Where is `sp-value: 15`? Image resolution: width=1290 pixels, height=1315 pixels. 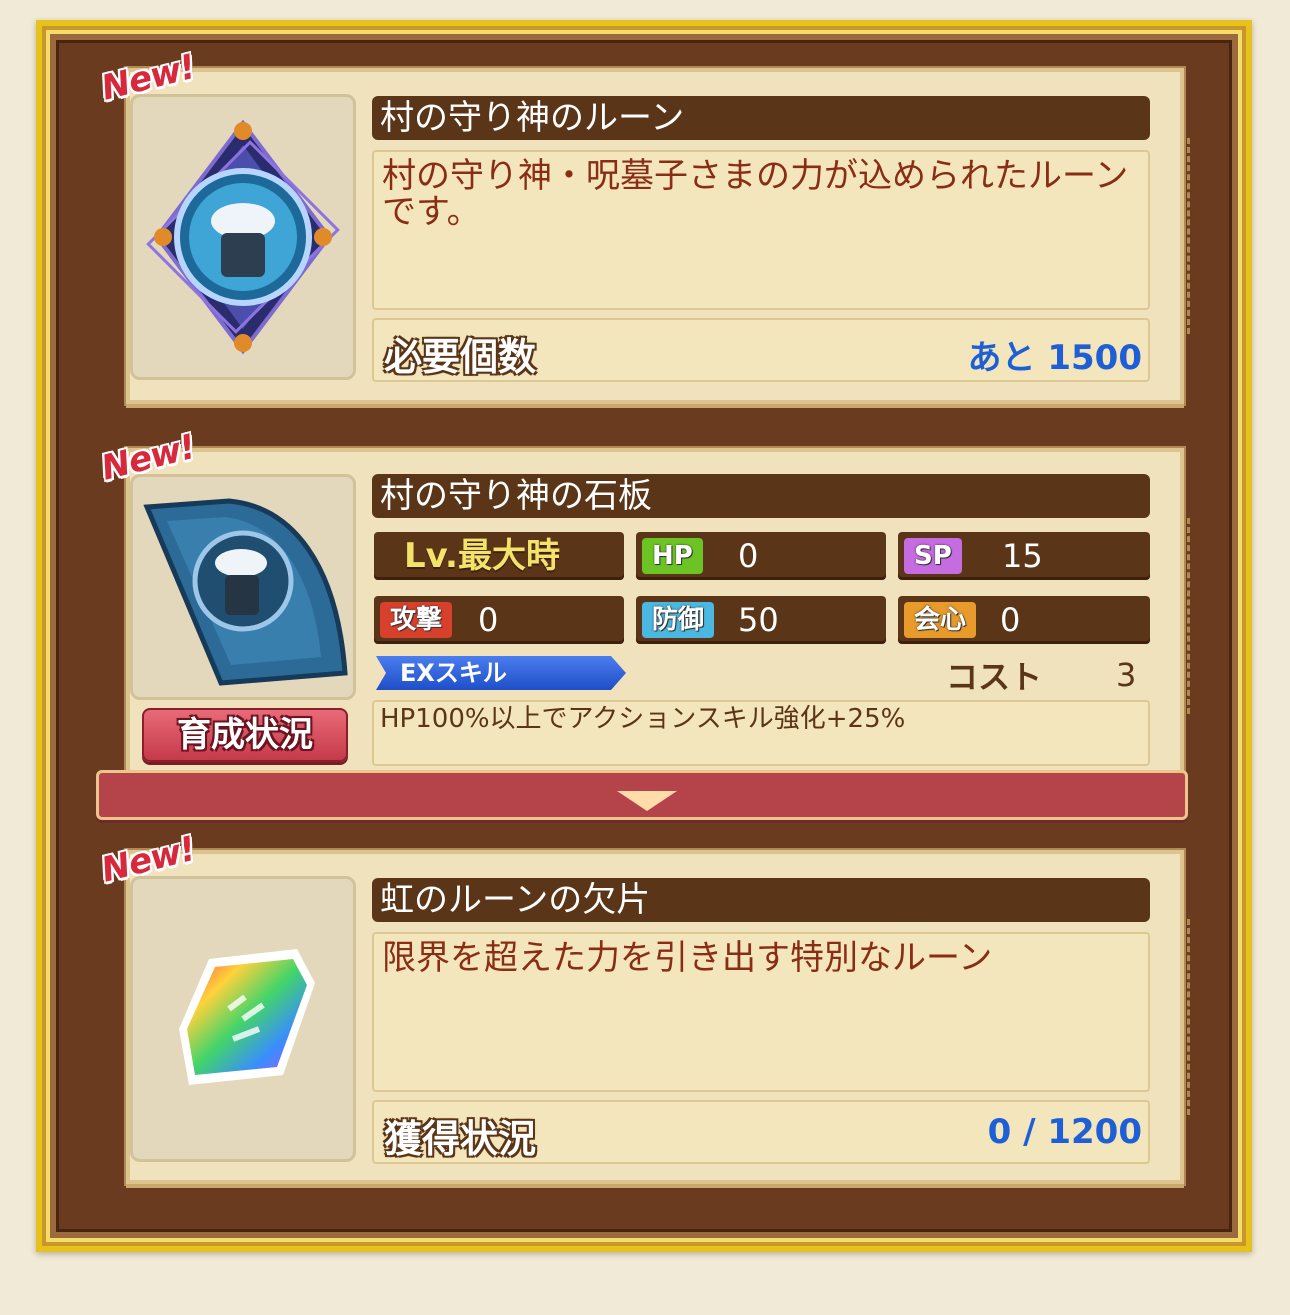 sp-value: 15 is located at coordinates (1022, 556).